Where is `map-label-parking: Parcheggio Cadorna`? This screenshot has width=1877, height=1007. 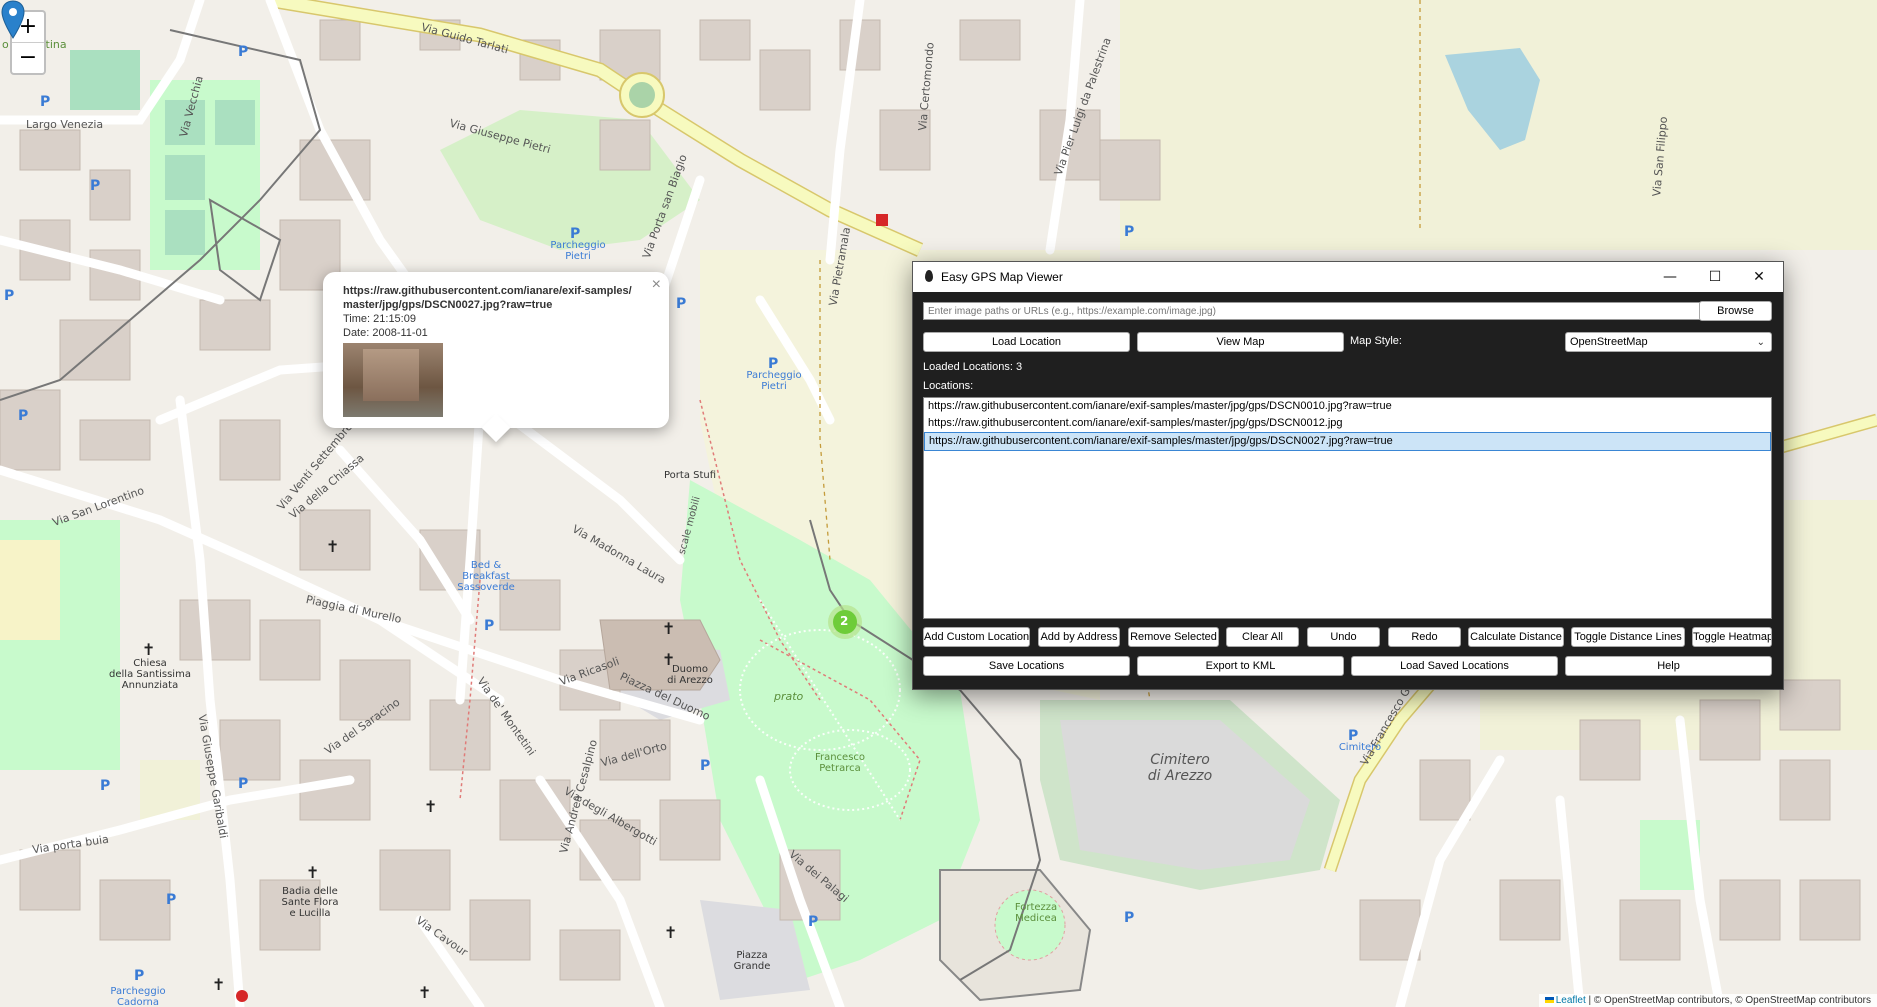 map-label-parking: Parcheggio Cadorna is located at coordinates (138, 996).